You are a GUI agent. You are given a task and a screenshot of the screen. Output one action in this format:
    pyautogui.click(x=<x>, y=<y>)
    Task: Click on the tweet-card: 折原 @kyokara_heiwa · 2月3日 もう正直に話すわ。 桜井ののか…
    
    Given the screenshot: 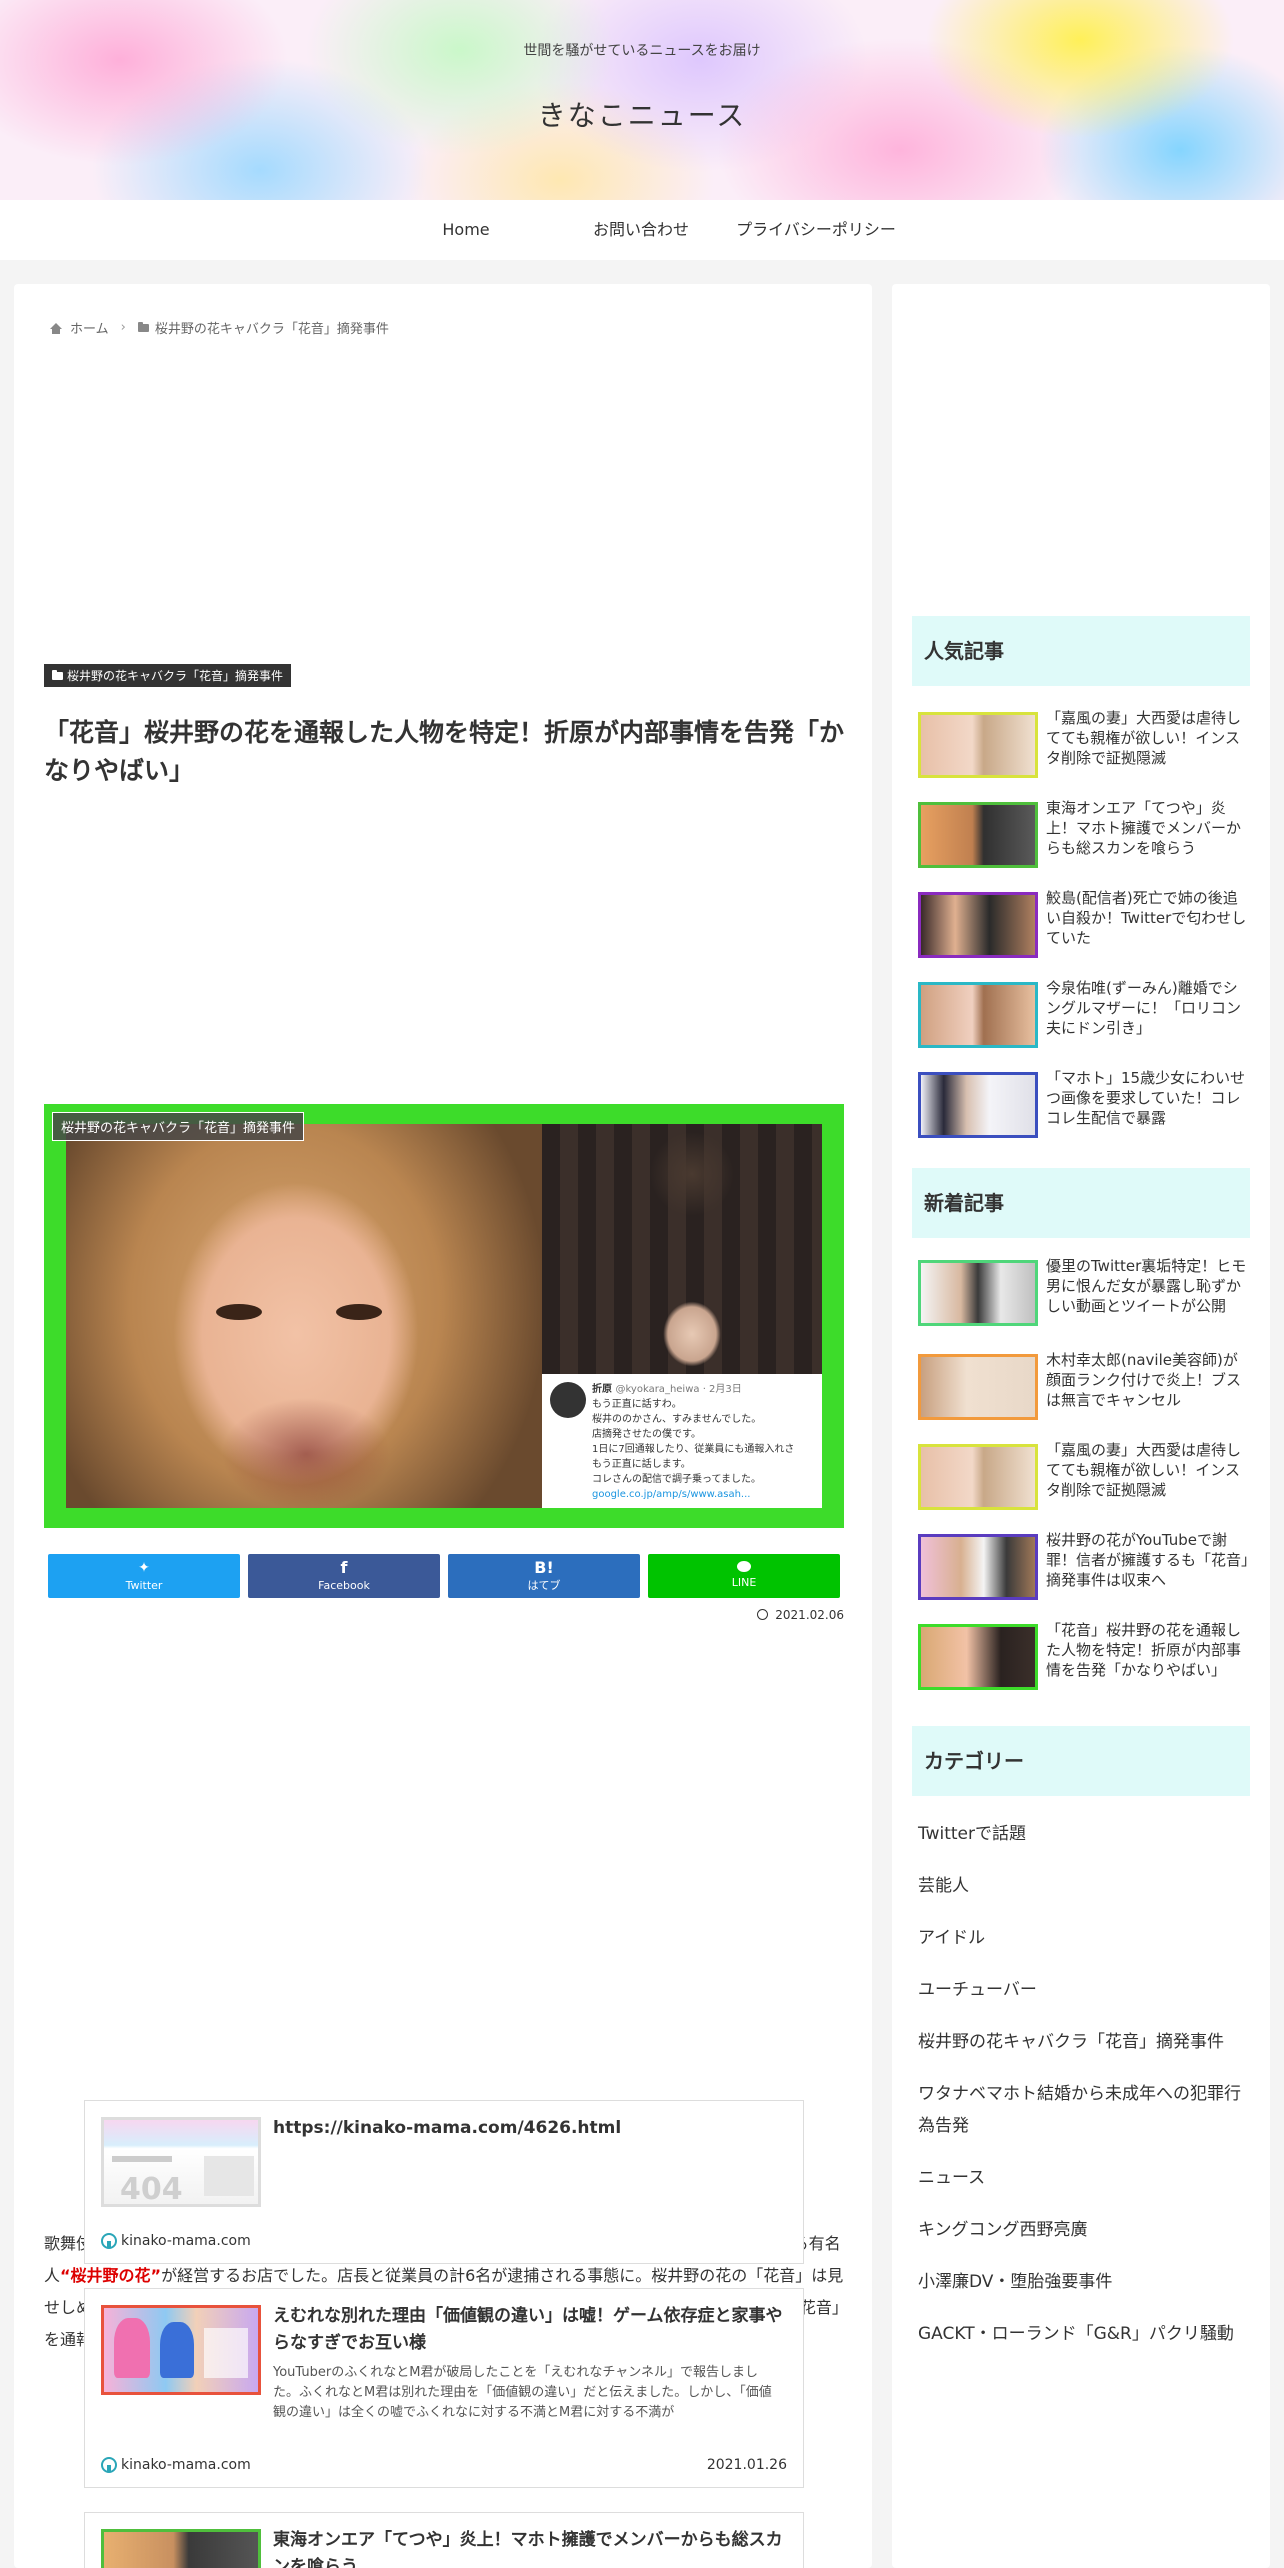 What is the action you would take?
    pyautogui.click(x=682, y=1441)
    